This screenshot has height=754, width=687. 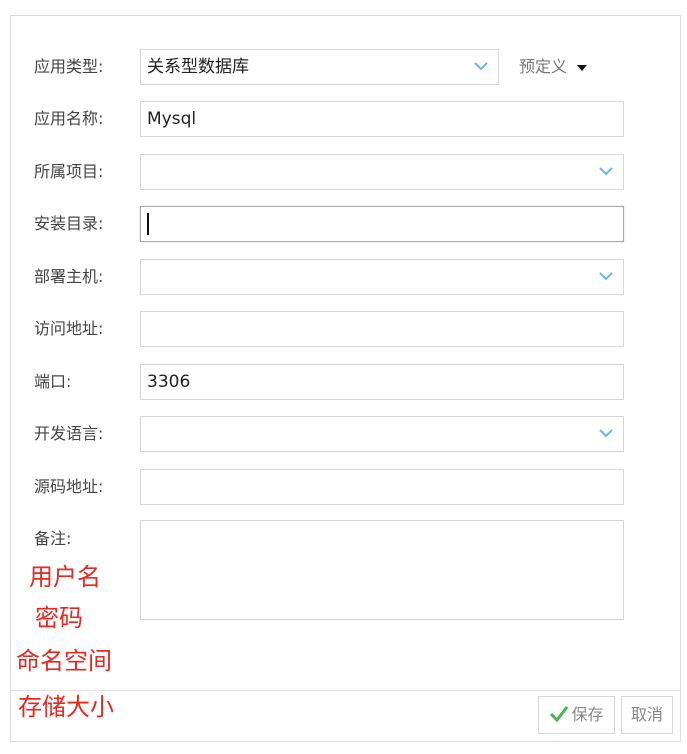 What do you see at coordinates (65, 577) in the screenshot?
I see `annotation-username: 用户名` at bounding box center [65, 577].